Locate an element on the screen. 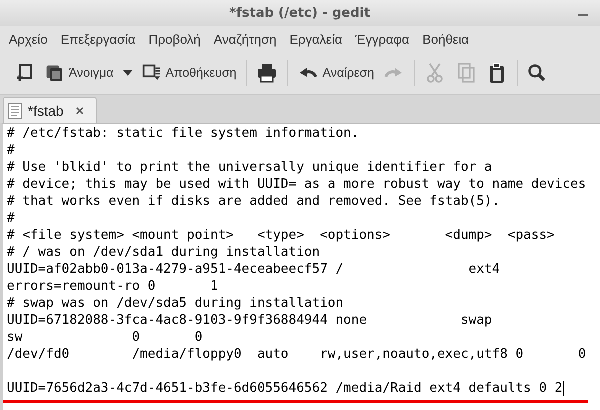  menu-item: Προβολή is located at coordinates (174, 39).